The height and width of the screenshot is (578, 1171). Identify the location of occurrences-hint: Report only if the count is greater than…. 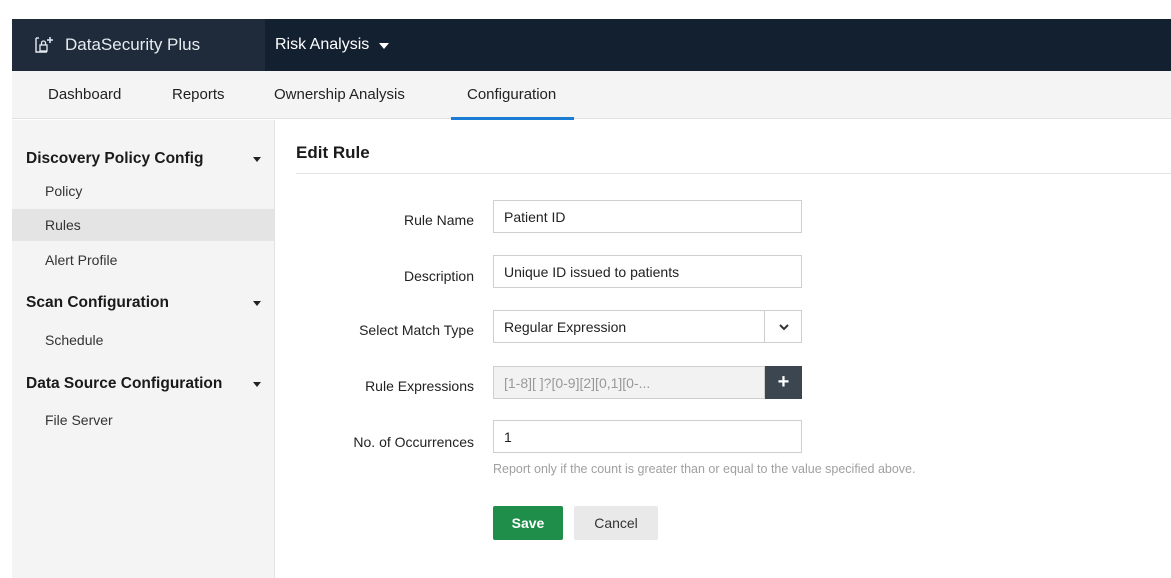
(704, 469).